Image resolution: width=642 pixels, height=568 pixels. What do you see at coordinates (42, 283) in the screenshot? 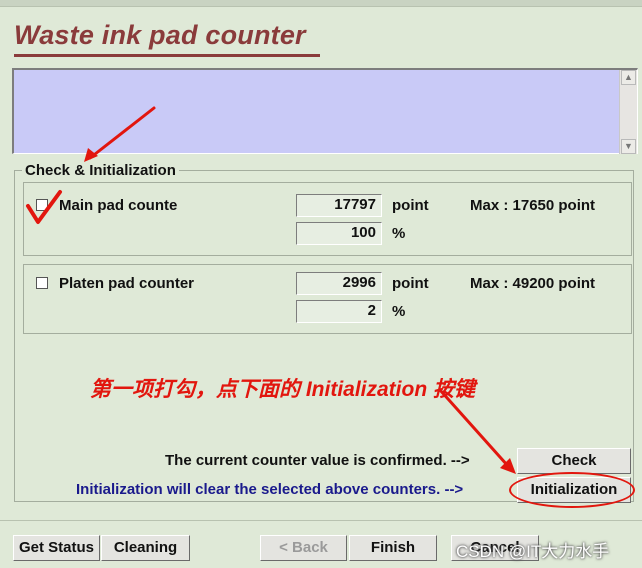
I see `platen-pad-checkbox` at bounding box center [42, 283].